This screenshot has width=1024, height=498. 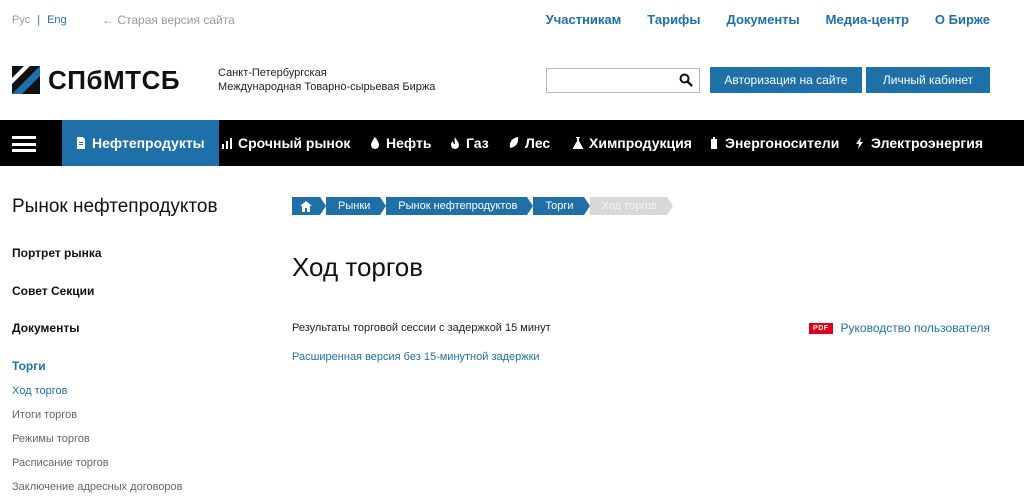 I want to click on nav-item-chemicals: Химпродукция, so click(x=632, y=143).